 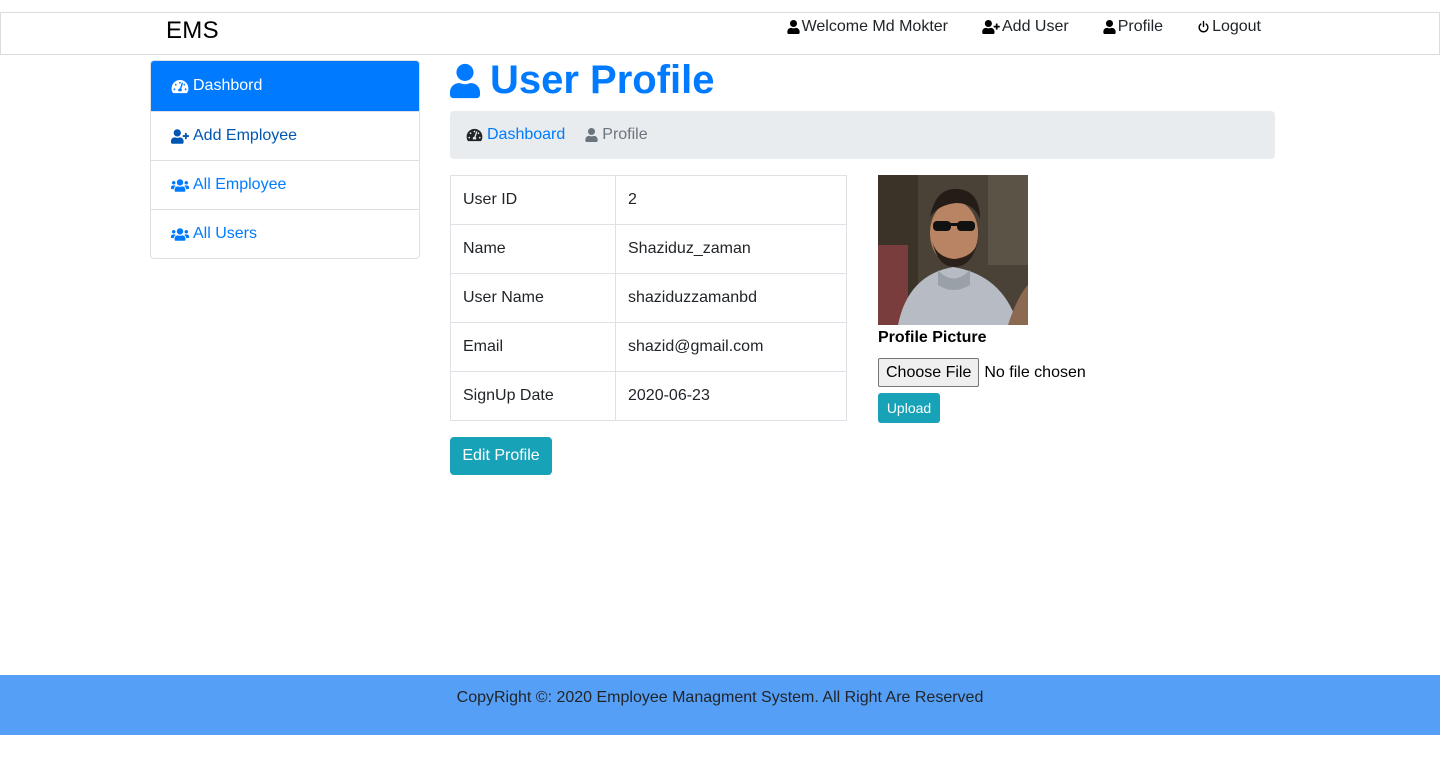 I want to click on table-key-cell: SignUp Date, so click(x=533, y=396).